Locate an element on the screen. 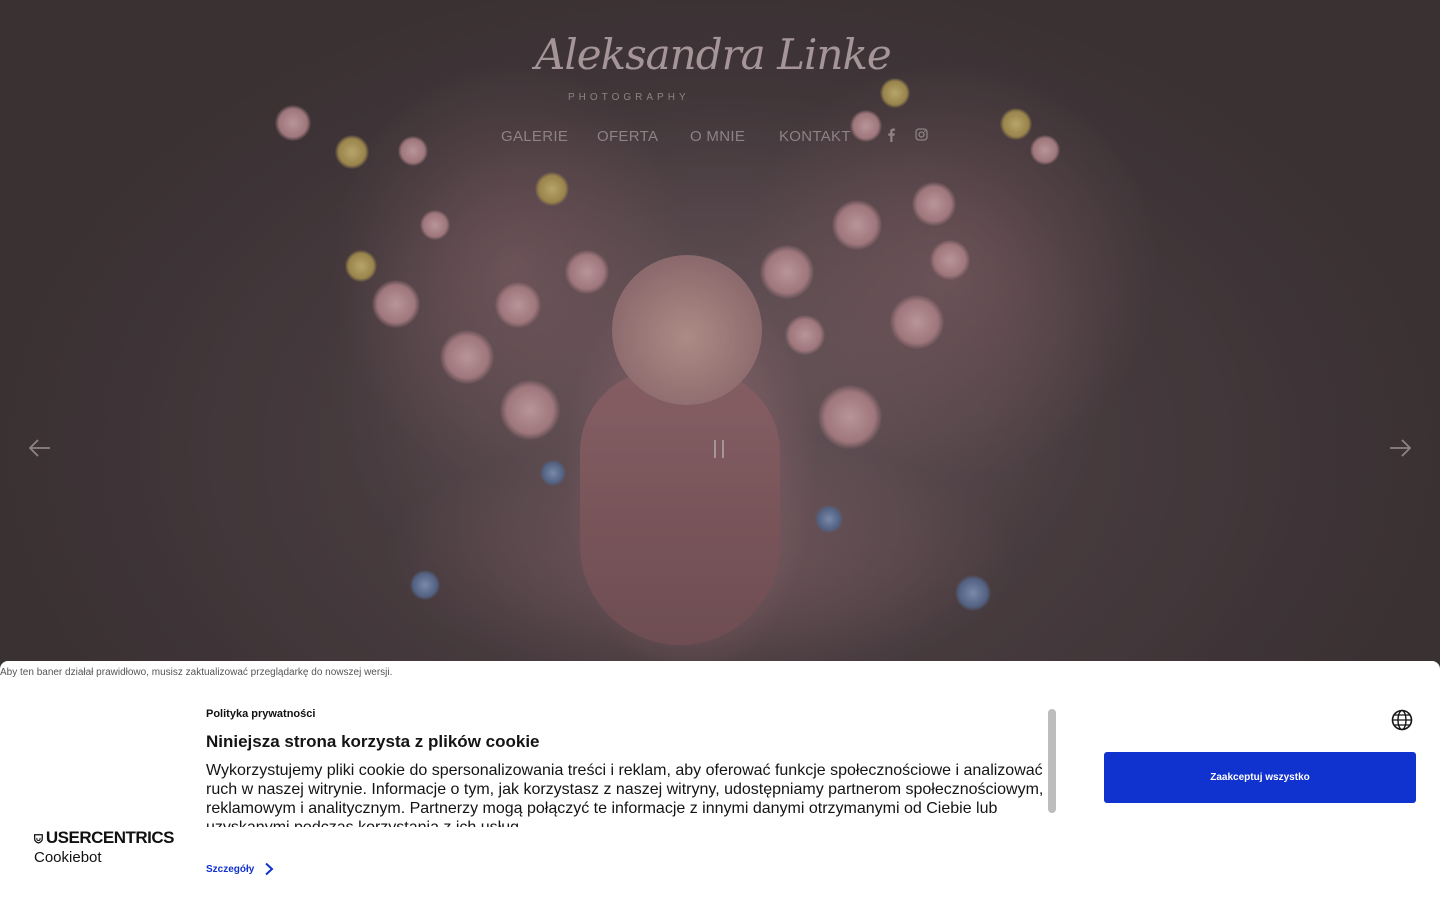 The height and width of the screenshot is (900, 1440). nav-oferta: OFERTA is located at coordinates (627, 136).